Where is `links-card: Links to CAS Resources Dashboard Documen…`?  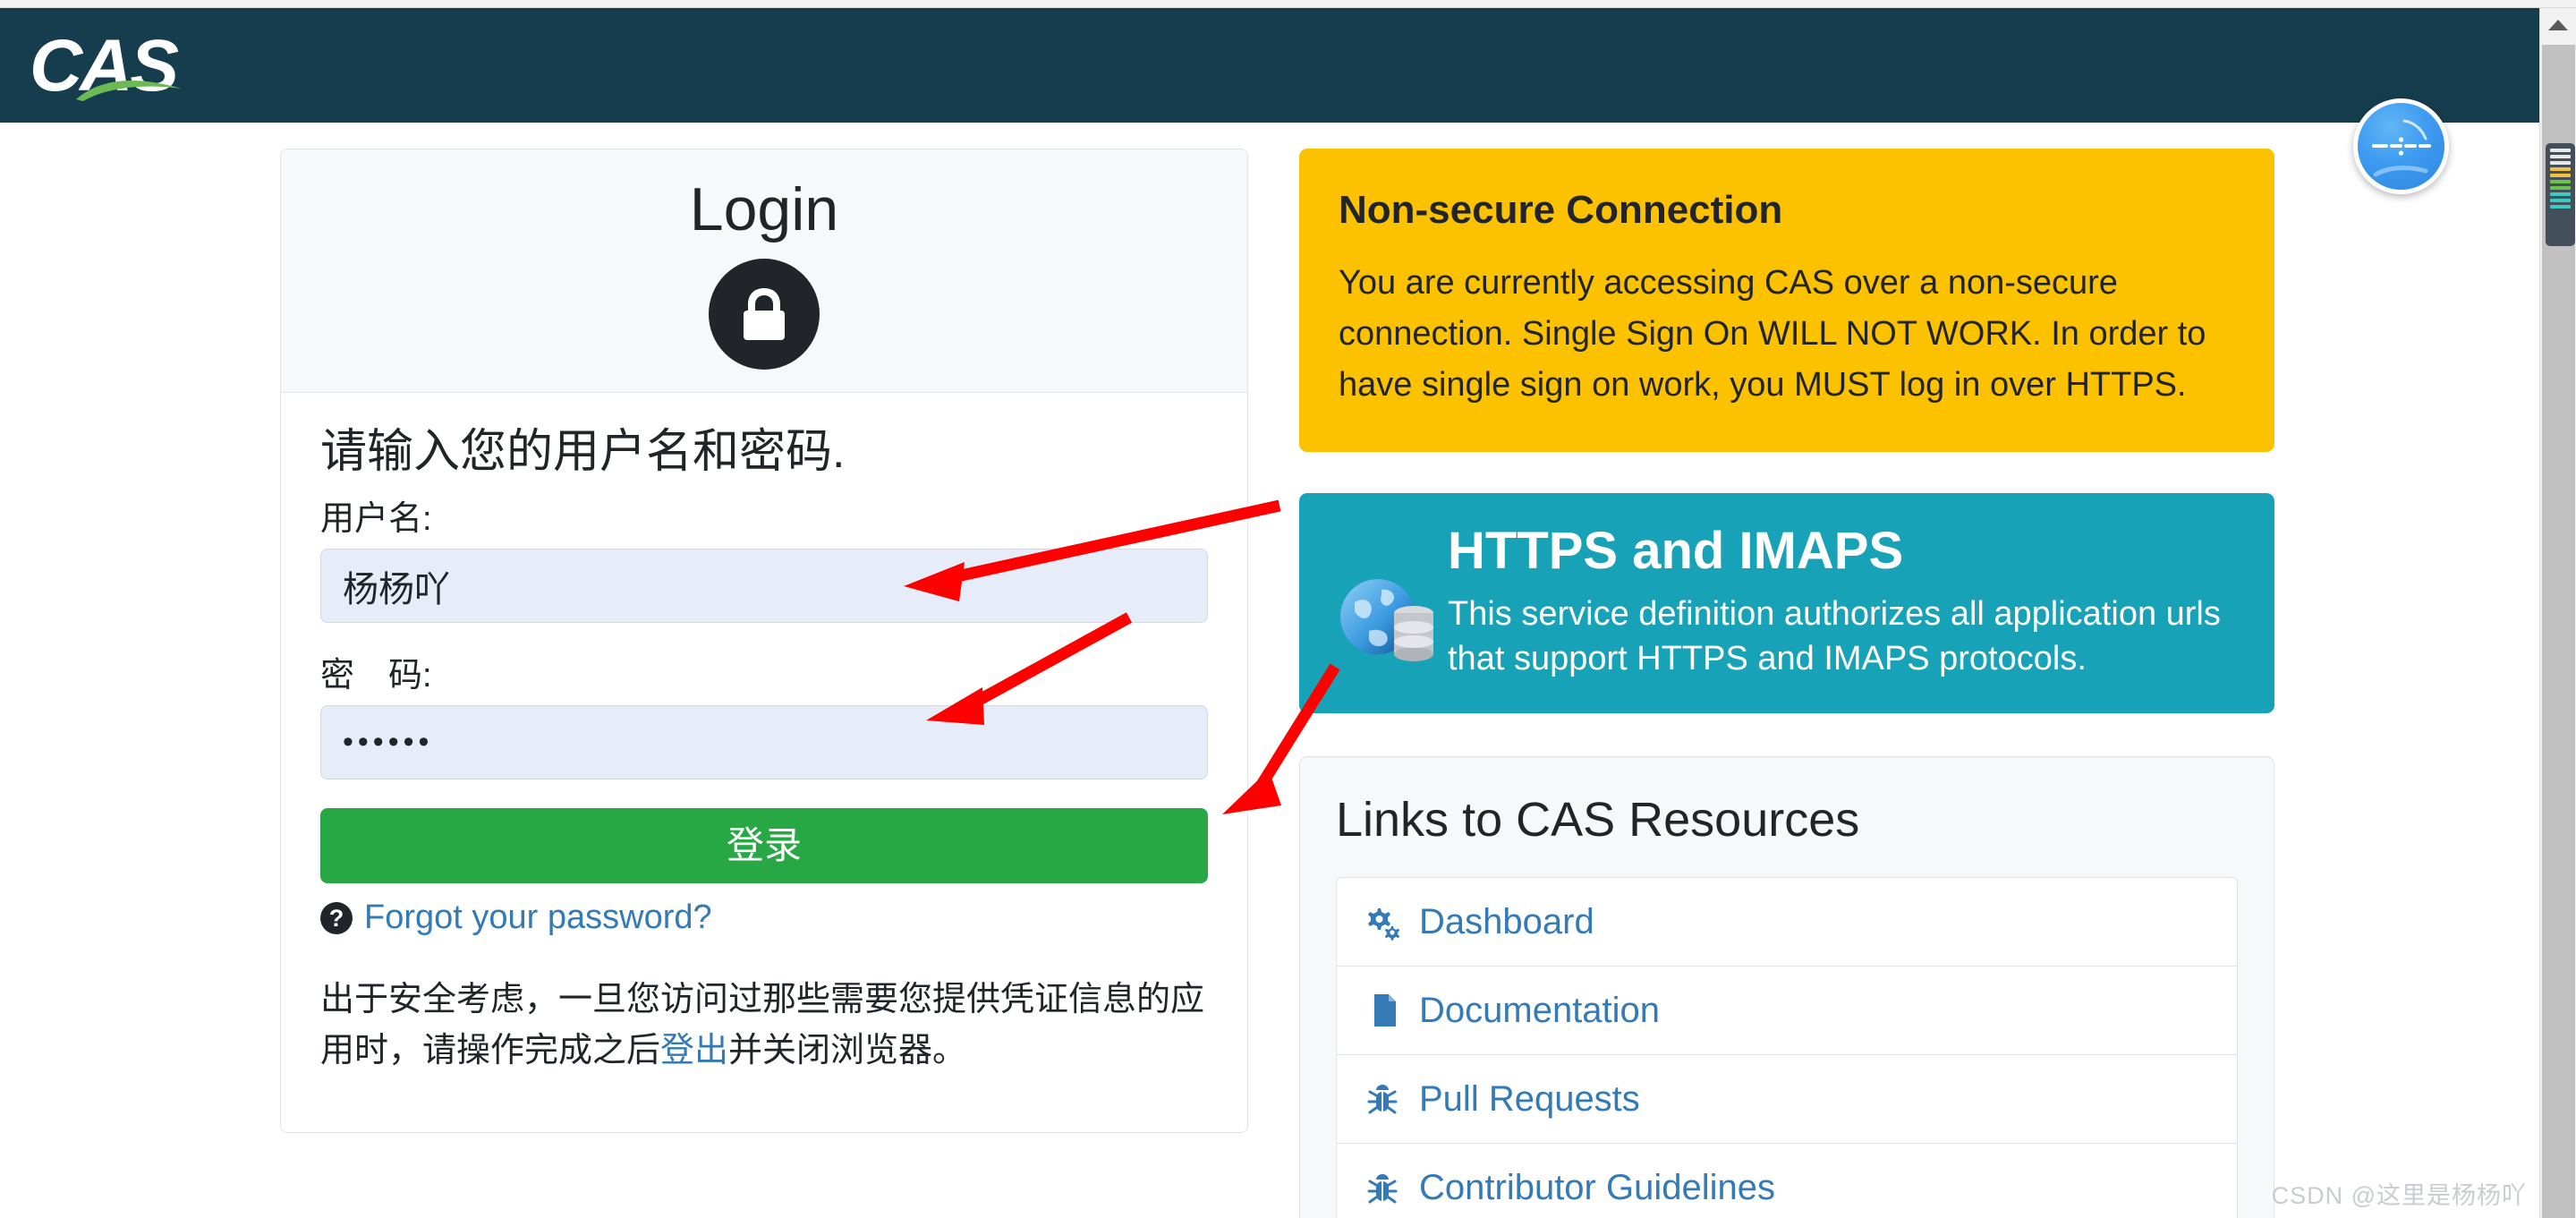 links-card: Links to CAS Resources Dashboard Documen… is located at coordinates (1786, 987).